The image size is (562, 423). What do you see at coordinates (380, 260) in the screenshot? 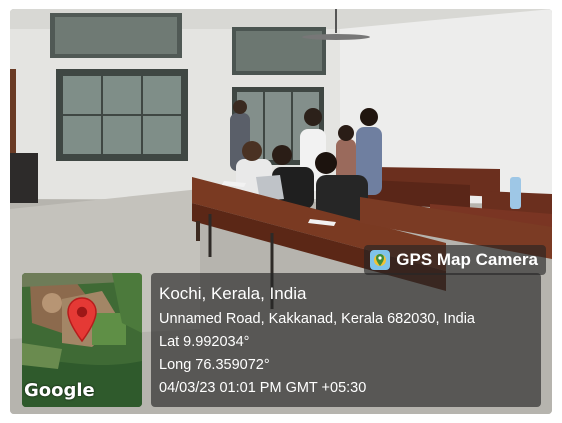
I see `gps-map-camera-logo-icon` at bounding box center [380, 260].